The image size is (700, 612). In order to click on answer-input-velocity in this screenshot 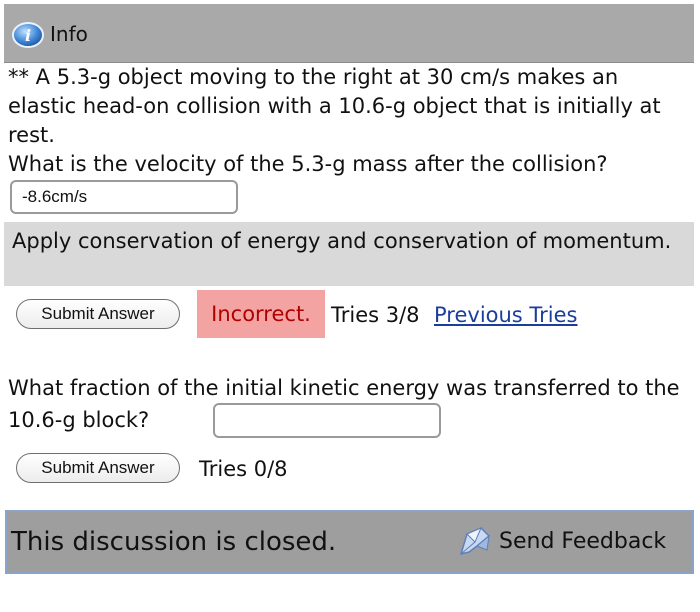, I will do `click(124, 197)`.